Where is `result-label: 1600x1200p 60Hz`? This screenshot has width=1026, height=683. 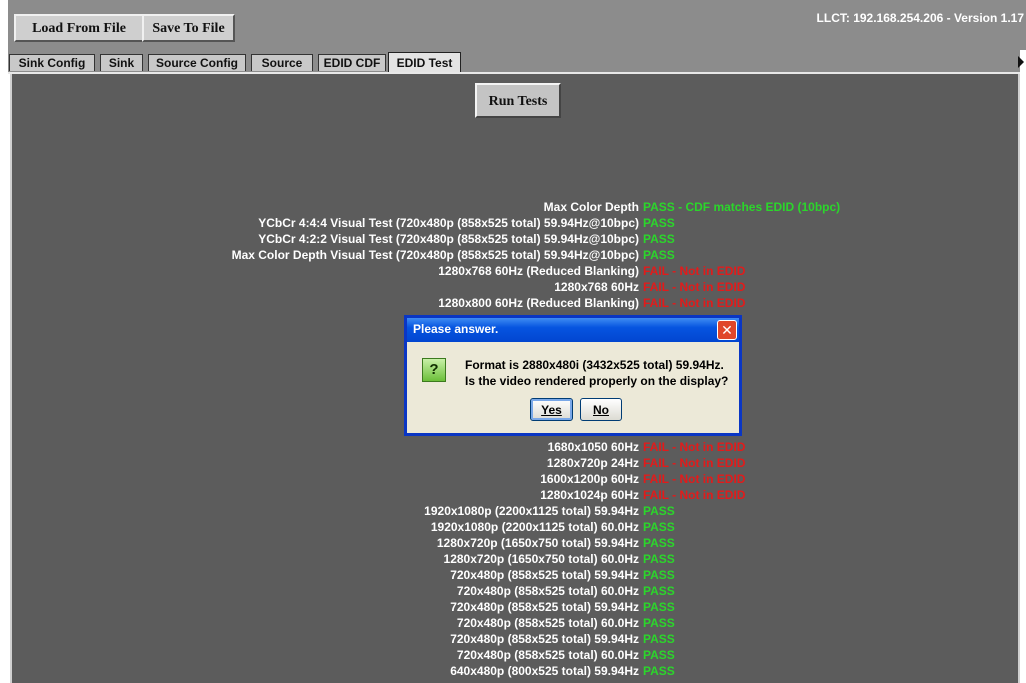
result-label: 1600x1200p 60Hz is located at coordinates (589, 479).